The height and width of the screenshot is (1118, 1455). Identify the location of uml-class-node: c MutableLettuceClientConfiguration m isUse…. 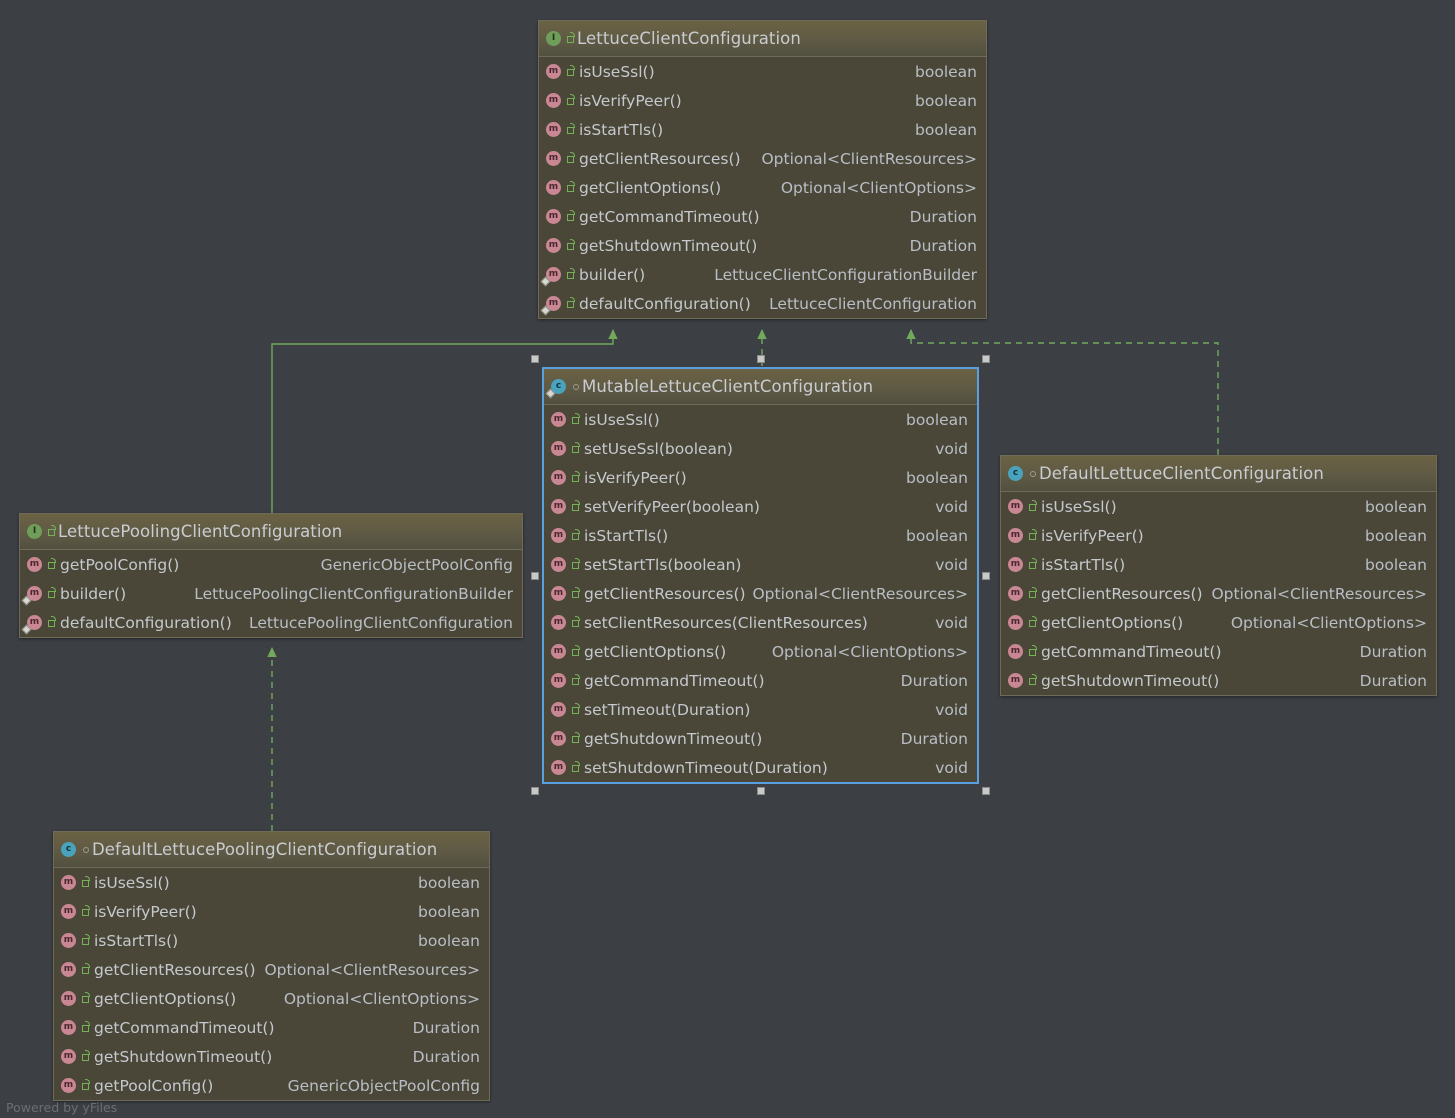
(760, 575).